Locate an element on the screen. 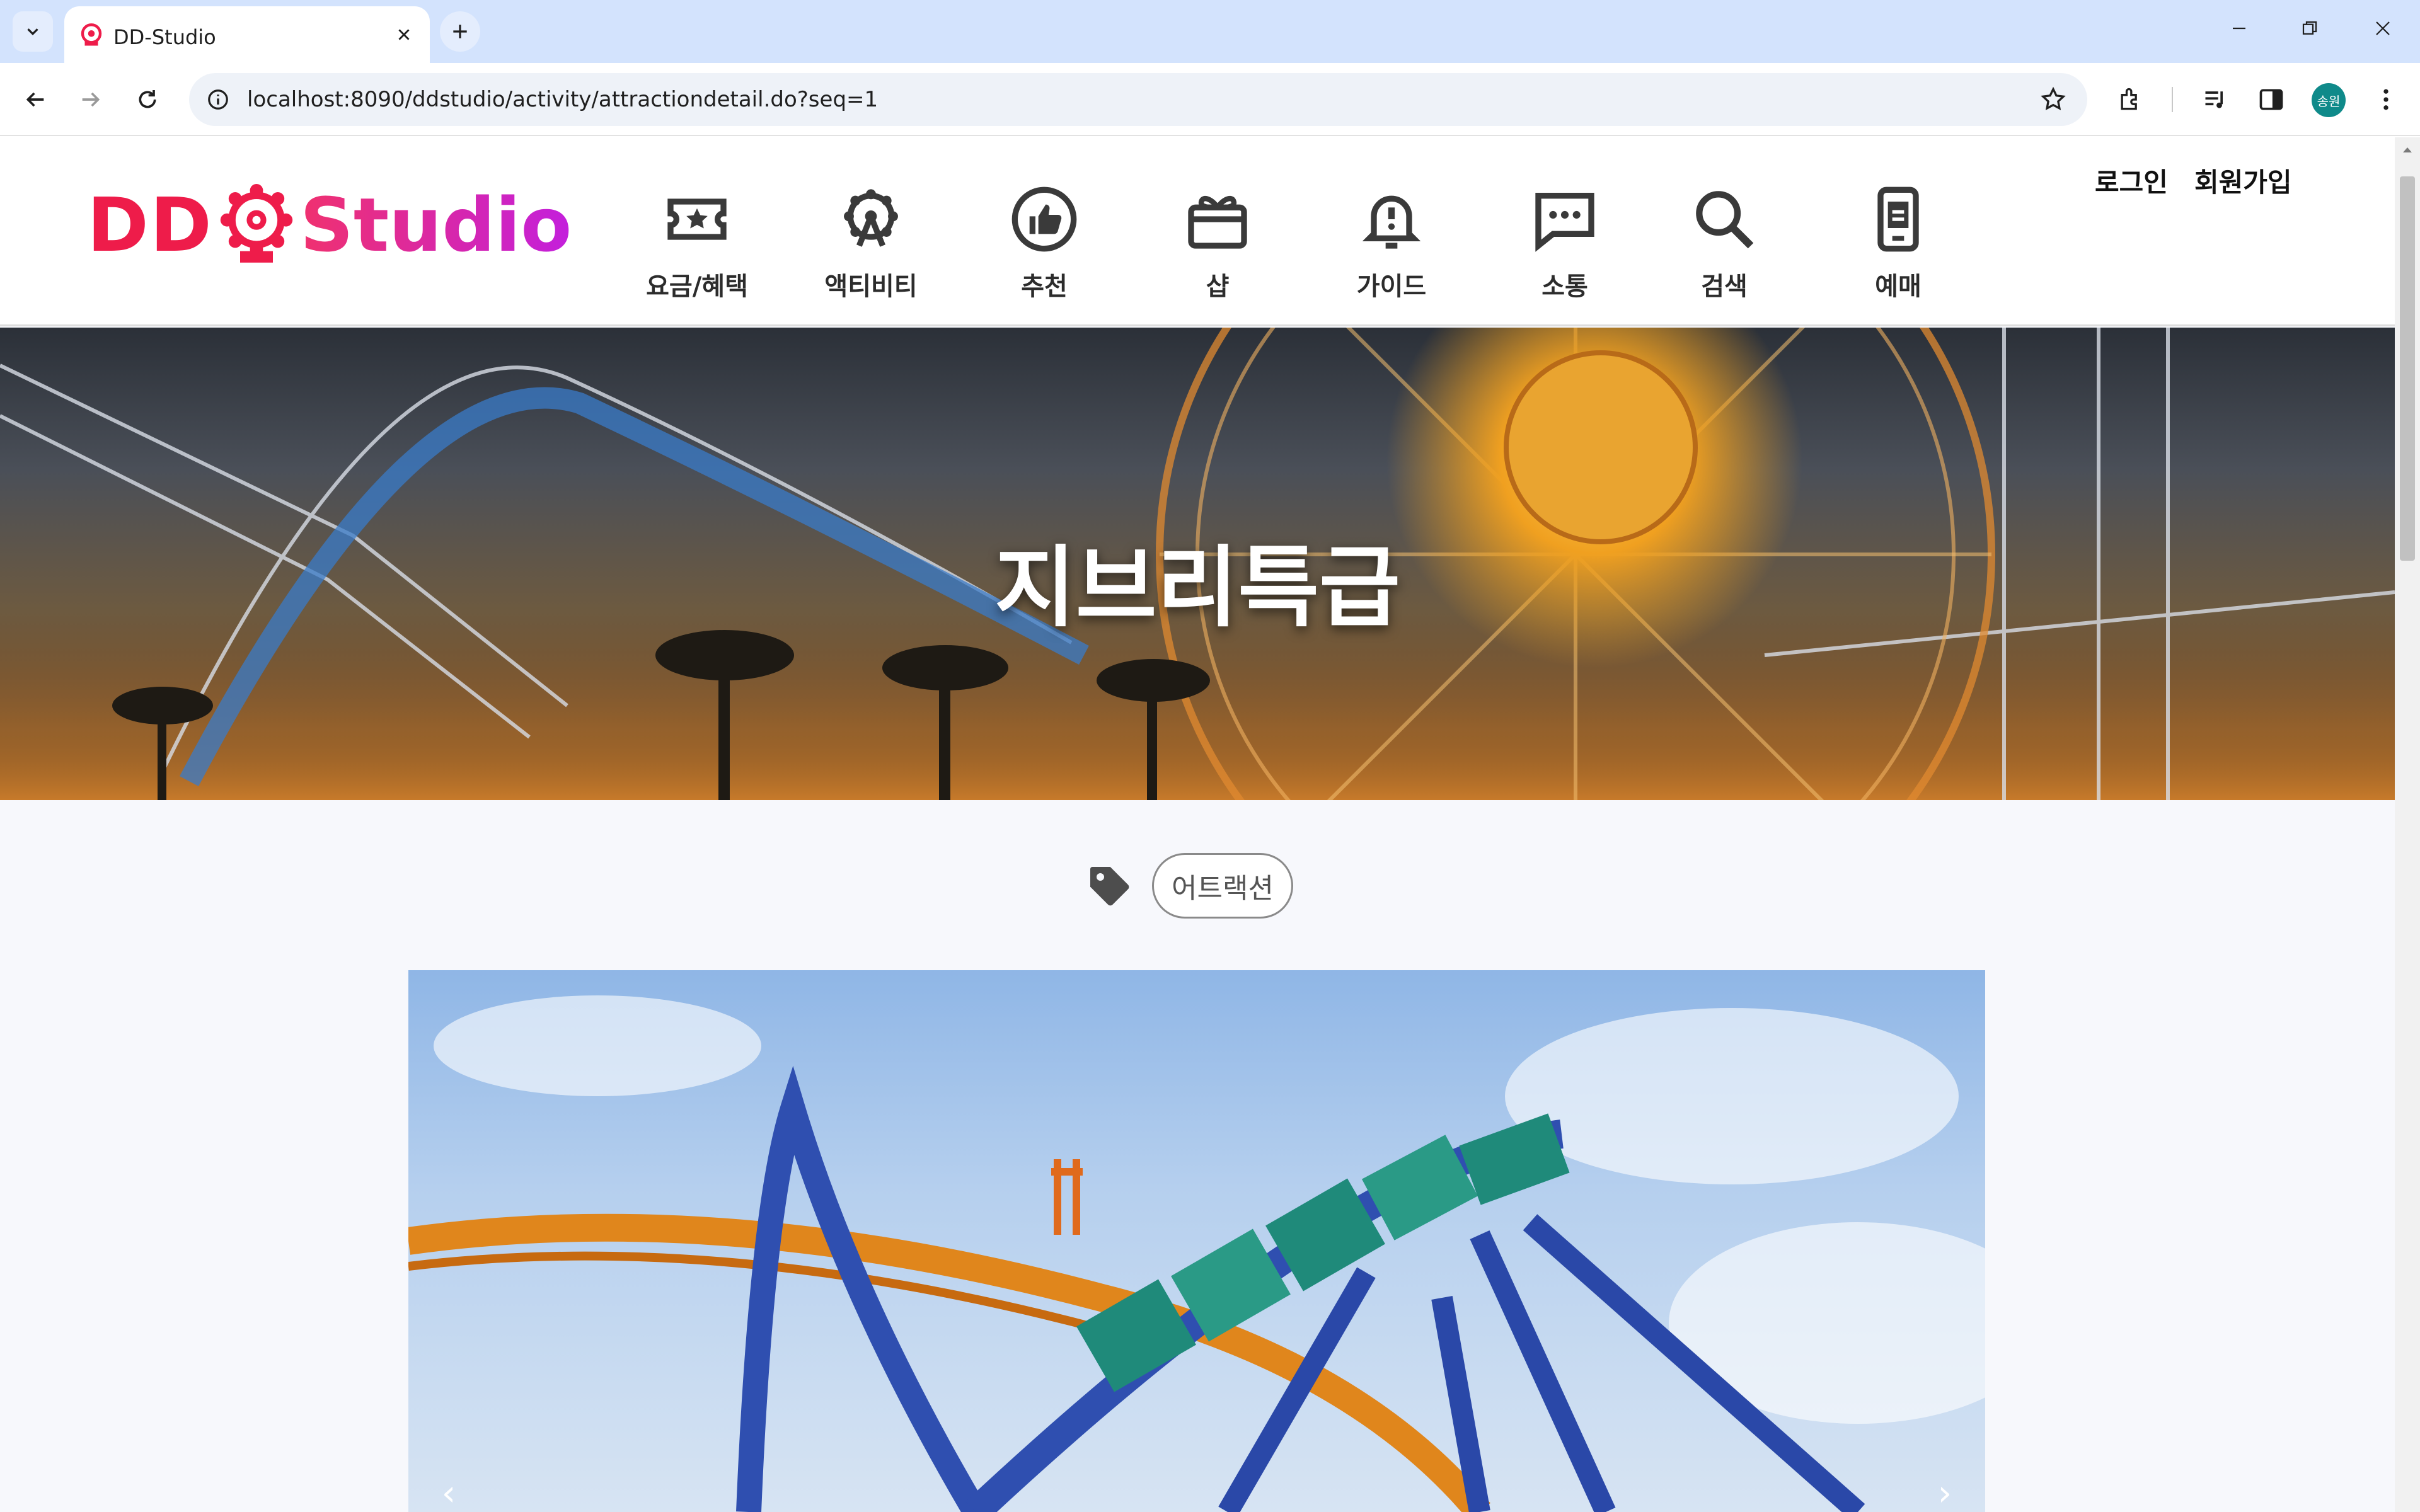 This screenshot has height=1512, width=2420. nav-label: 예매 is located at coordinates (1898, 286).